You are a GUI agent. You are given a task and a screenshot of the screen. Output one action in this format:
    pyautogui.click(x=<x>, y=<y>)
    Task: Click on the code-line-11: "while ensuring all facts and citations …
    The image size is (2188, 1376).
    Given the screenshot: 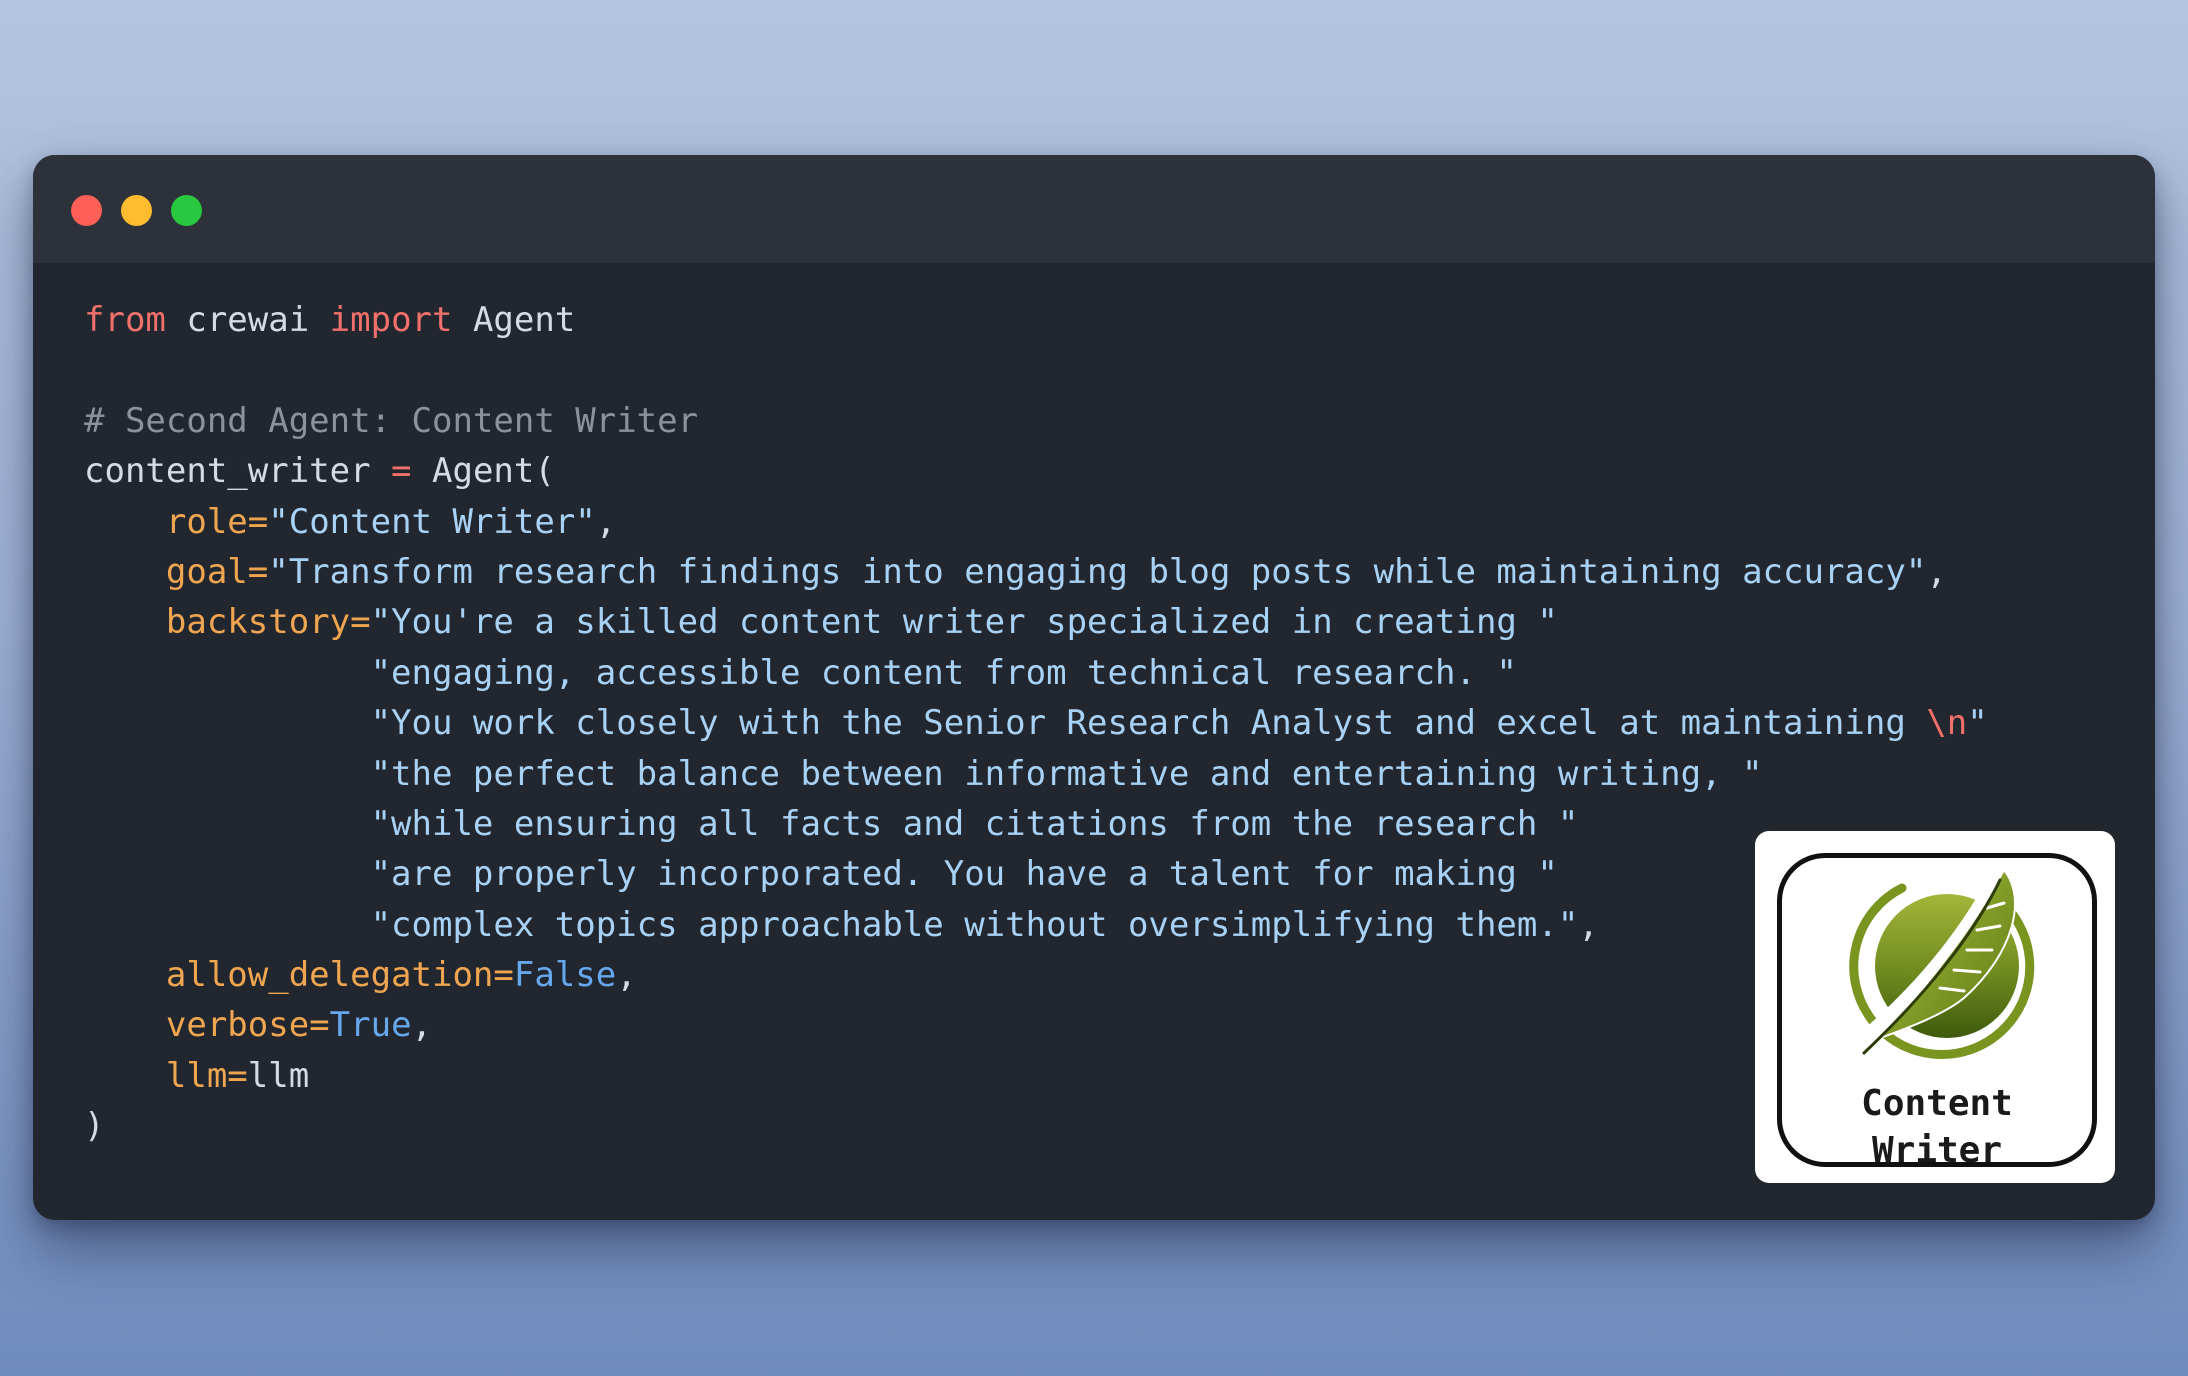 What is the action you would take?
    pyautogui.click(x=1036, y=824)
    